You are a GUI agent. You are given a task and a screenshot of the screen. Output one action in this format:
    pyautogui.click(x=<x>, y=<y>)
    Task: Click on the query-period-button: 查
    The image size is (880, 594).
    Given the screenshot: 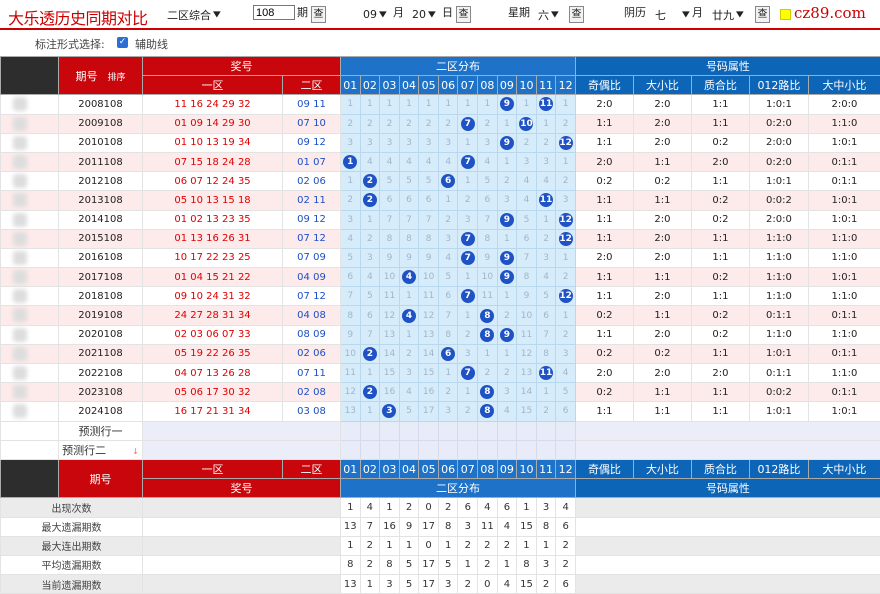 What is the action you would take?
    pyautogui.click(x=318, y=14)
    